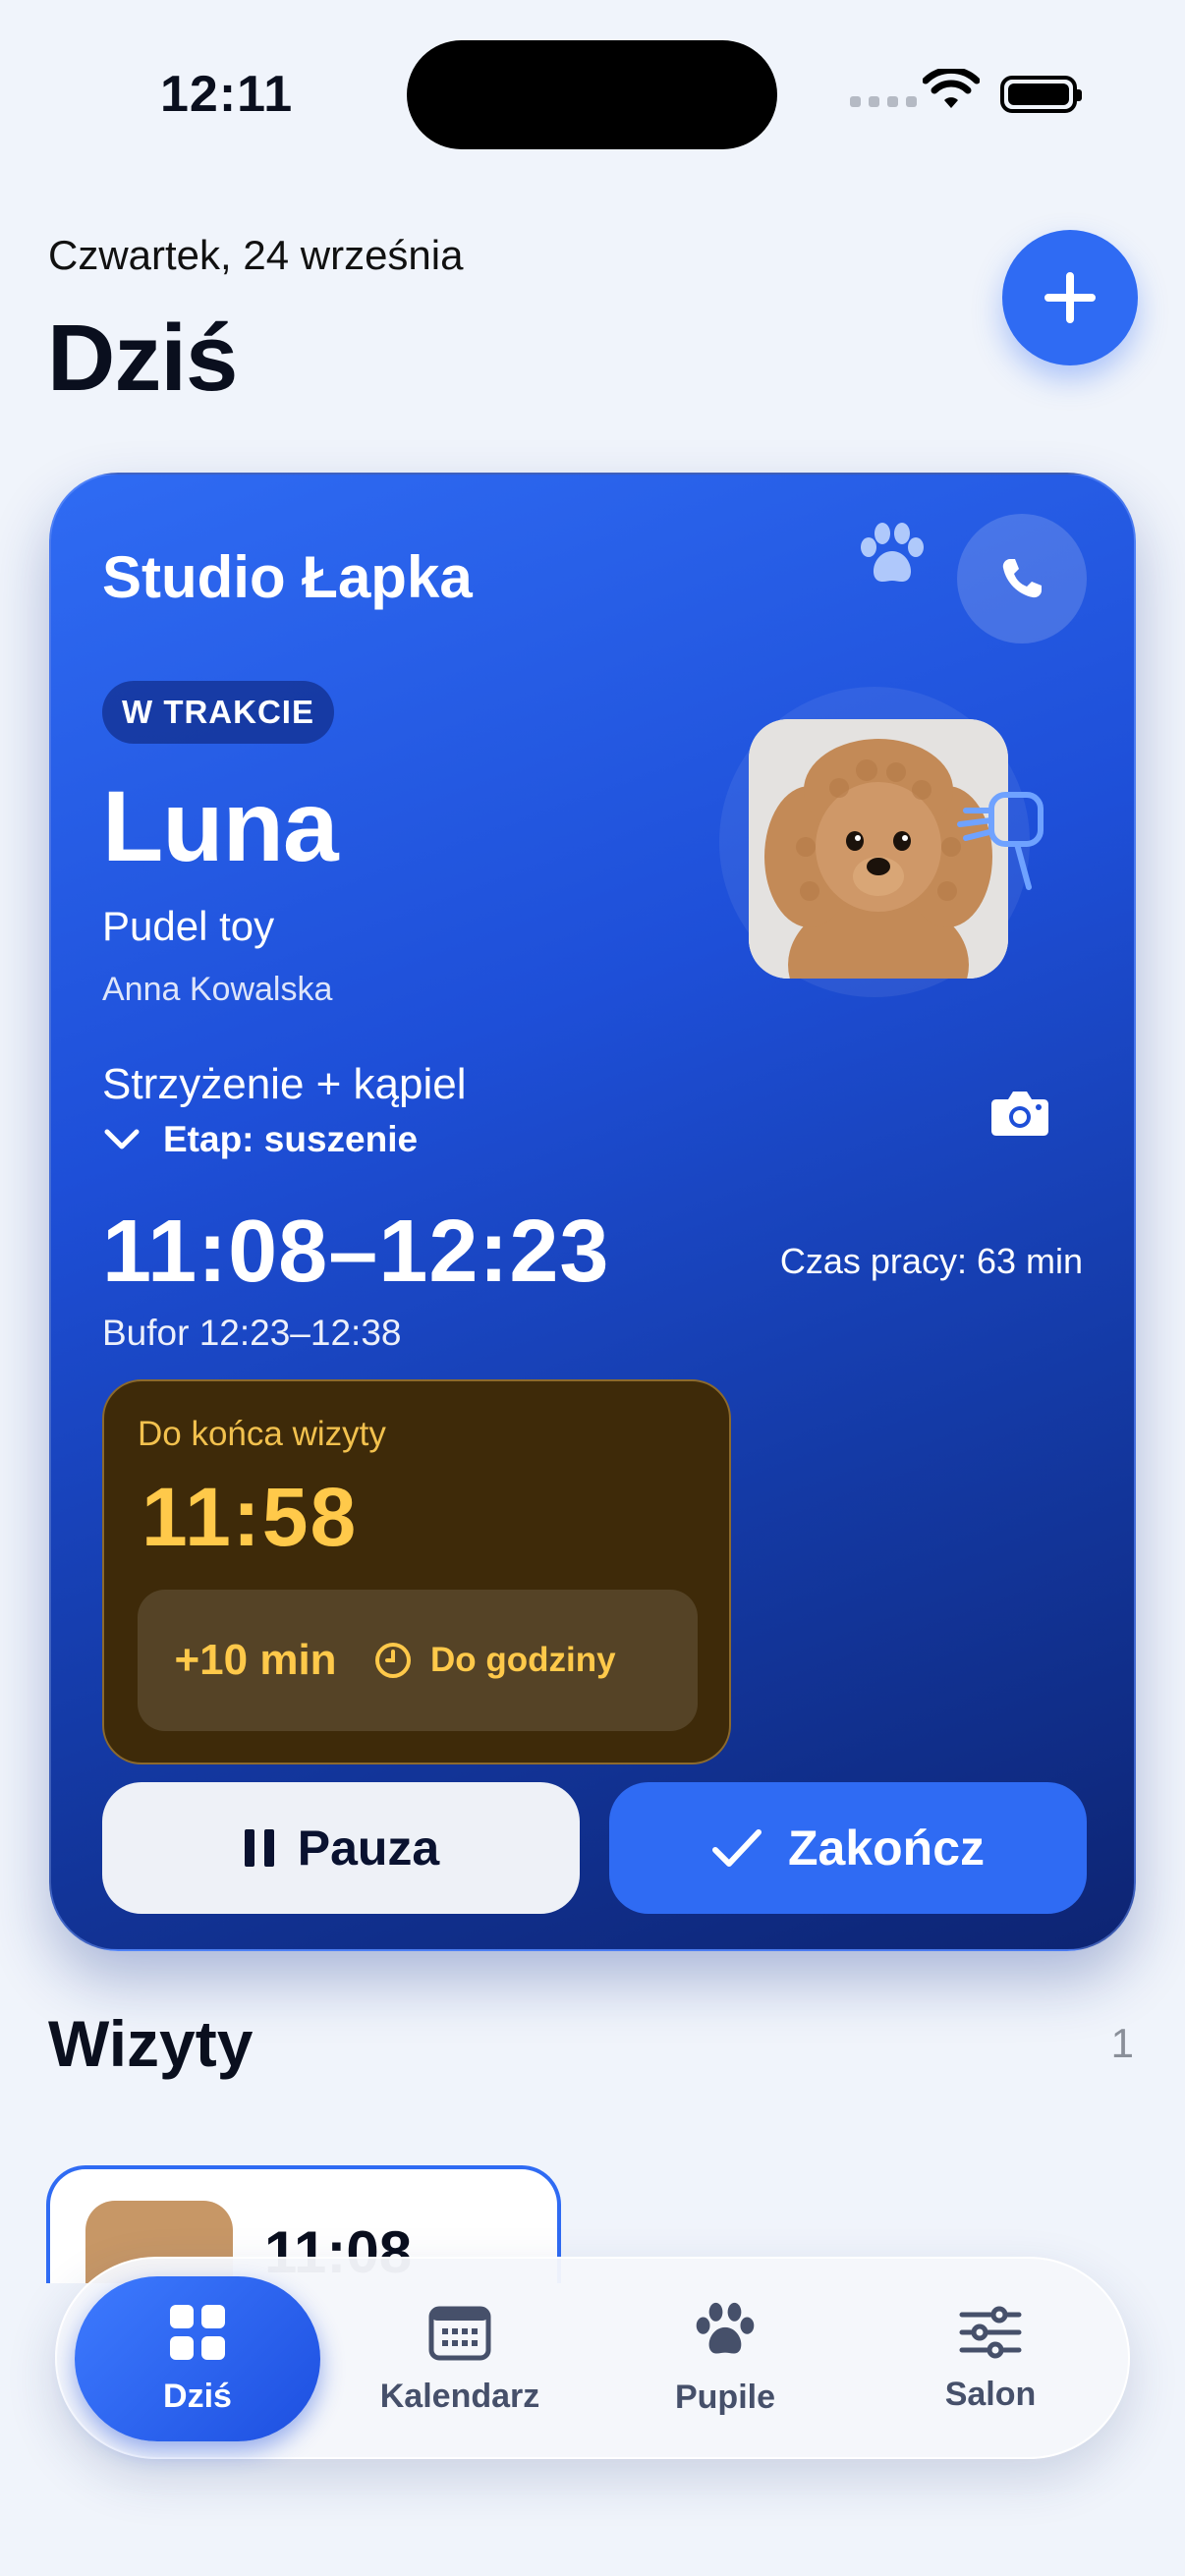 The height and width of the screenshot is (2576, 1185). I want to click on phone-icon, so click(1022, 578).